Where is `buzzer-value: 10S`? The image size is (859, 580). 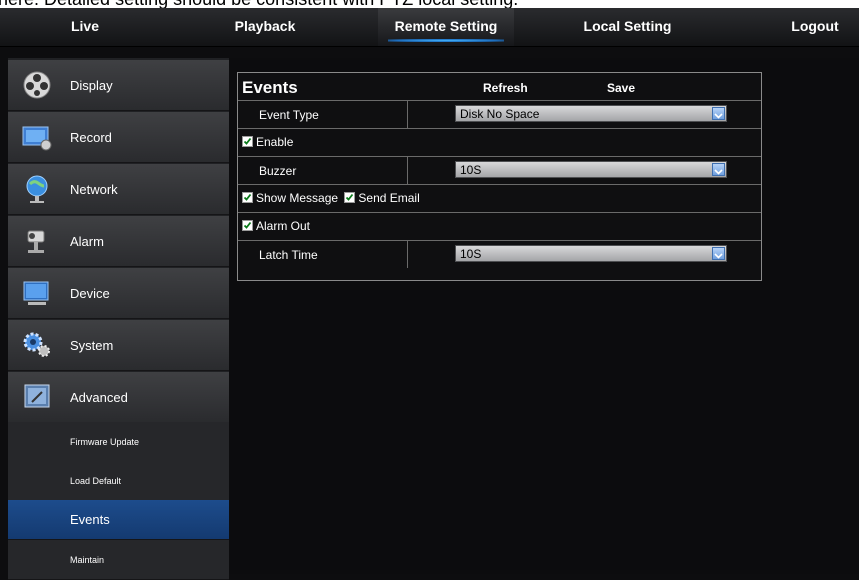
buzzer-value: 10S is located at coordinates (471, 170).